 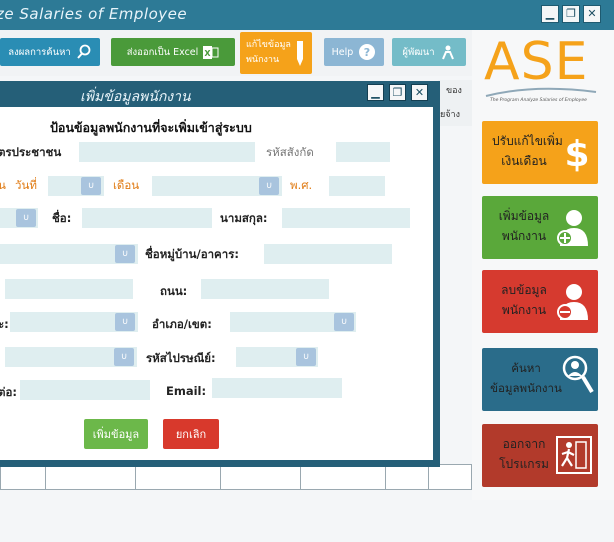 What do you see at coordinates (572, 228) in the screenshot?
I see `add-user-icon` at bounding box center [572, 228].